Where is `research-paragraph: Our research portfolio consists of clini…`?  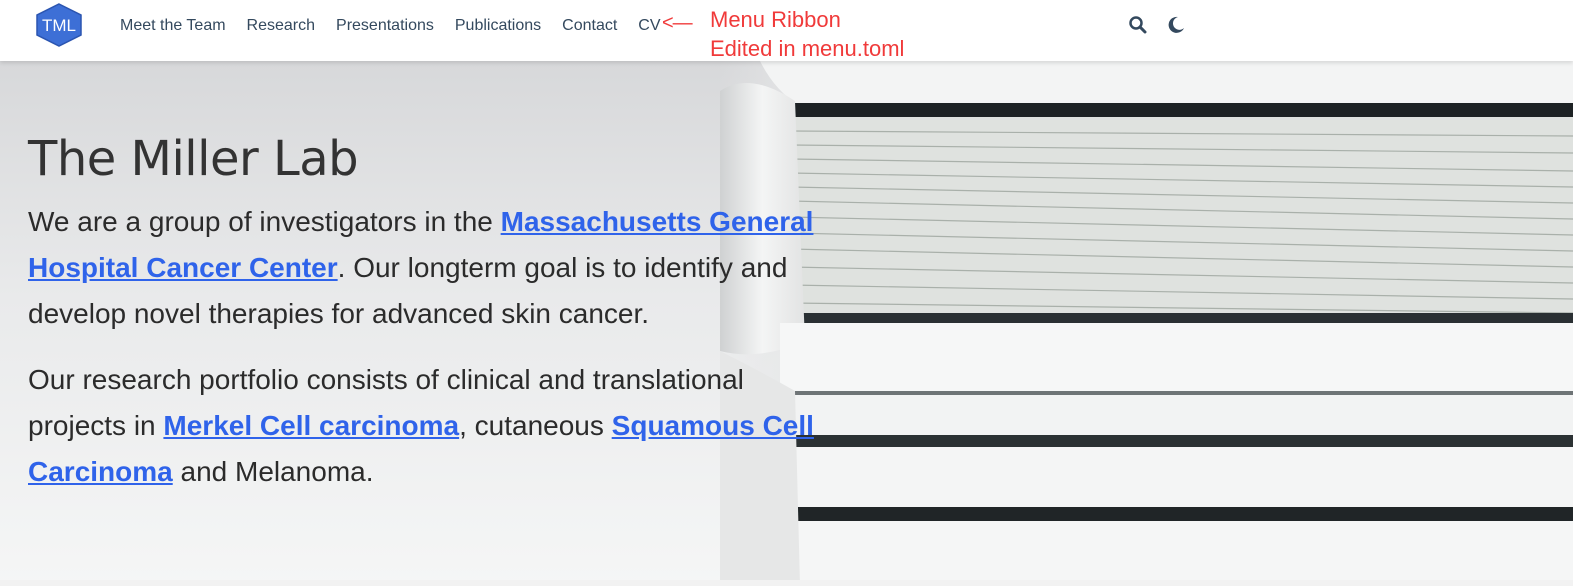 research-paragraph: Our research portfolio consists of clini… is located at coordinates (423, 426).